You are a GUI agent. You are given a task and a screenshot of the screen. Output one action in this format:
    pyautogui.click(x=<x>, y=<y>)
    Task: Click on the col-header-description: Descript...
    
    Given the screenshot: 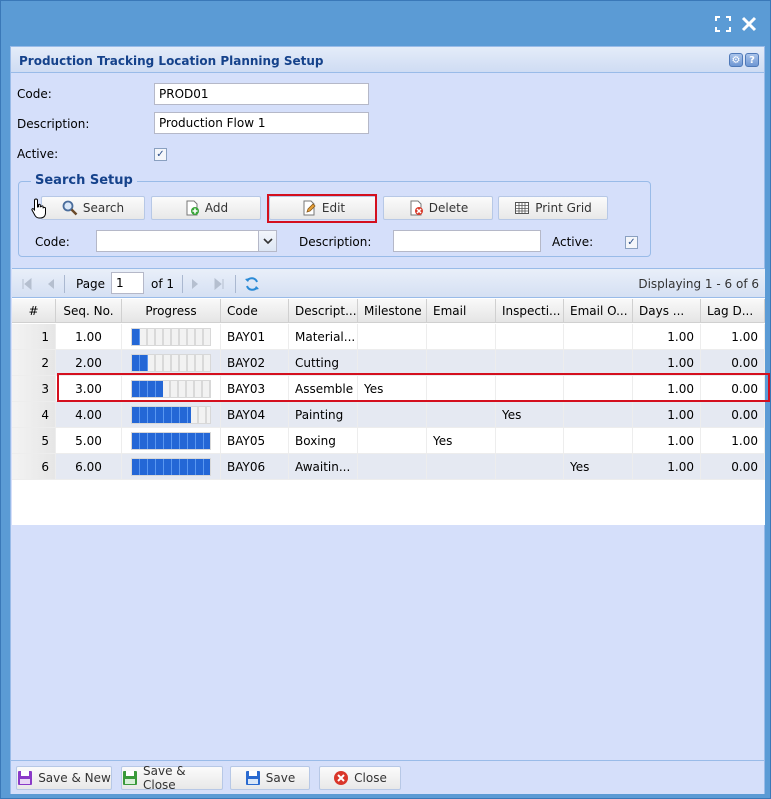 What is the action you would take?
    pyautogui.click(x=323, y=311)
    